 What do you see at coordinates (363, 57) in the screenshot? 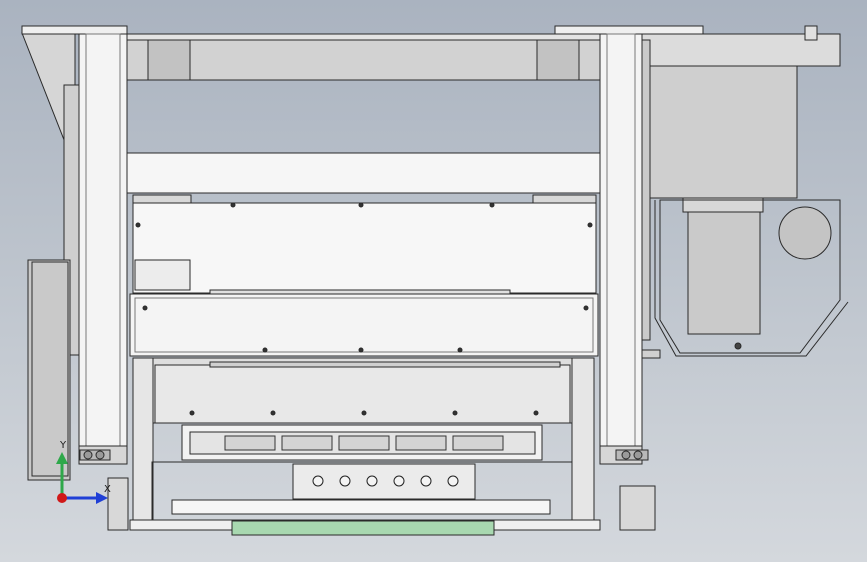
I see `top-beam` at bounding box center [363, 57].